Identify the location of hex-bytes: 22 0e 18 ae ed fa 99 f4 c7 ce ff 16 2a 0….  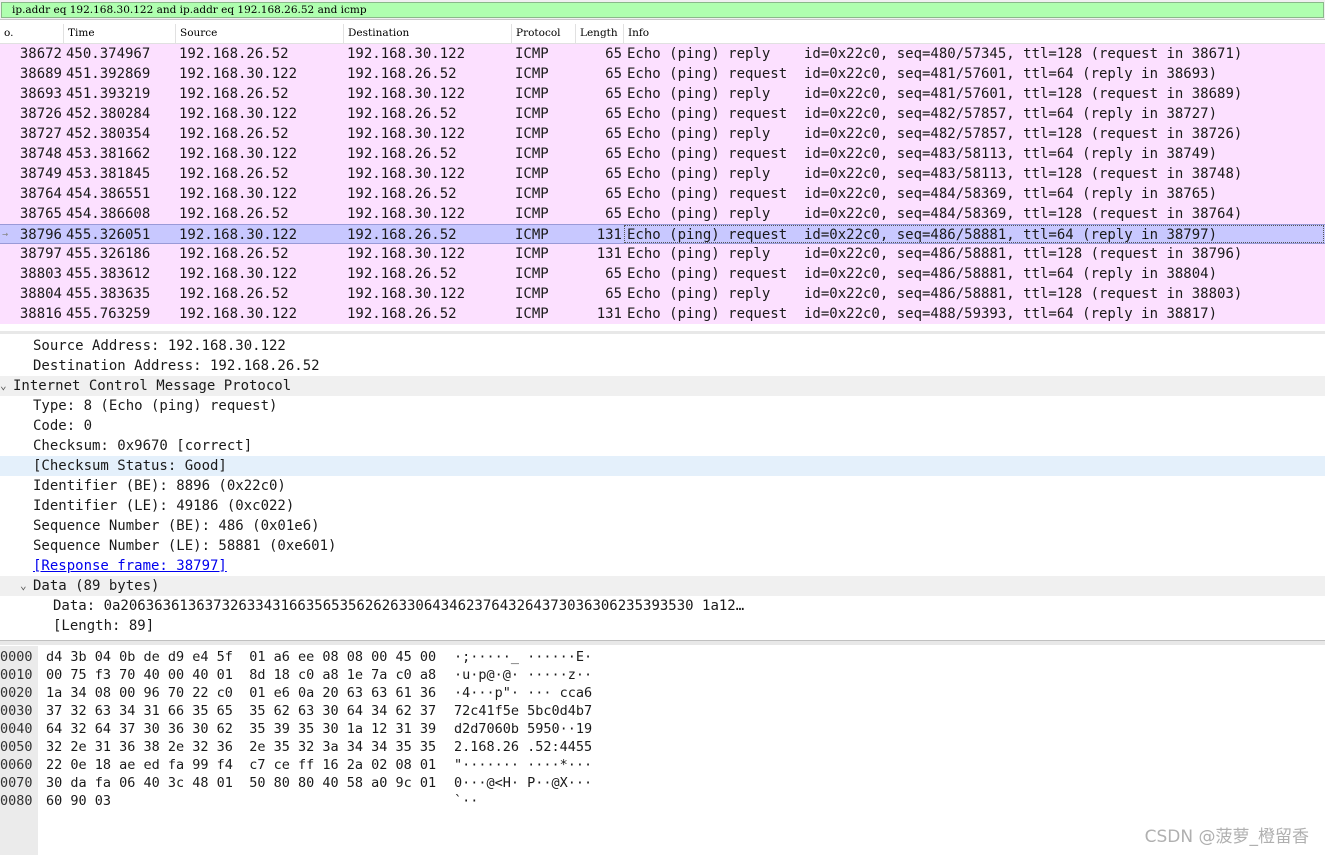
(241, 765).